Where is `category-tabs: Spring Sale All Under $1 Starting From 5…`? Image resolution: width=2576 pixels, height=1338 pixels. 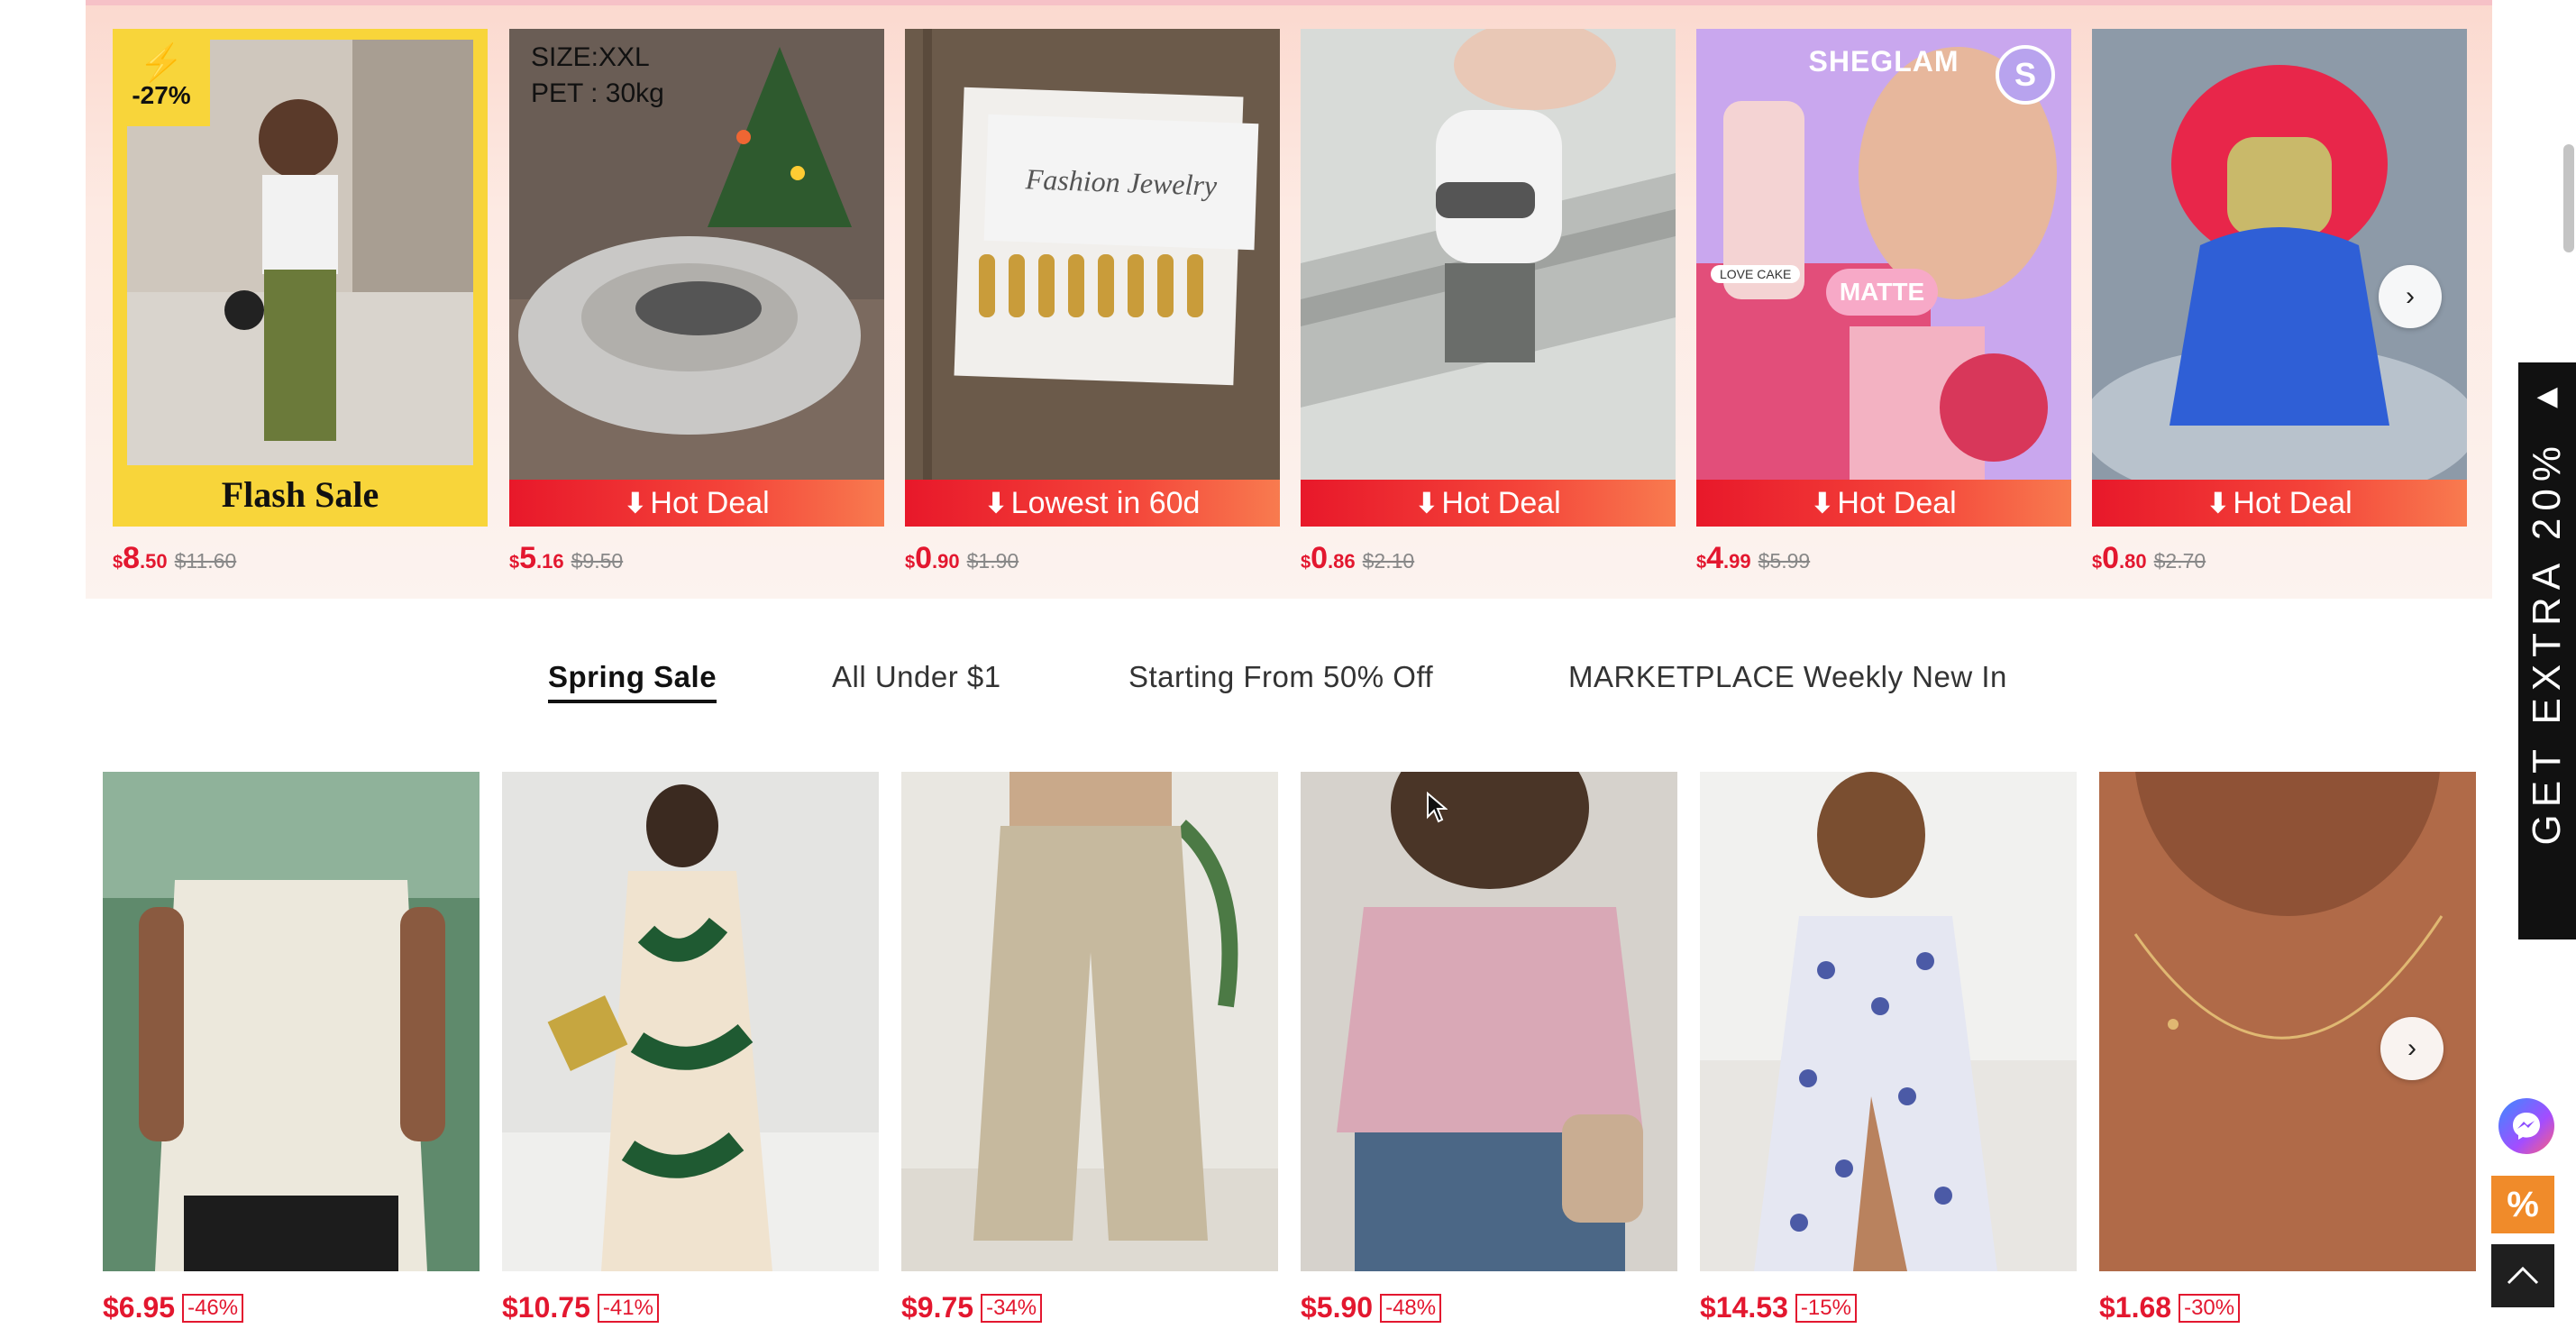 category-tabs: Spring Sale All Under $1 Starting From 5… is located at coordinates (1288, 691).